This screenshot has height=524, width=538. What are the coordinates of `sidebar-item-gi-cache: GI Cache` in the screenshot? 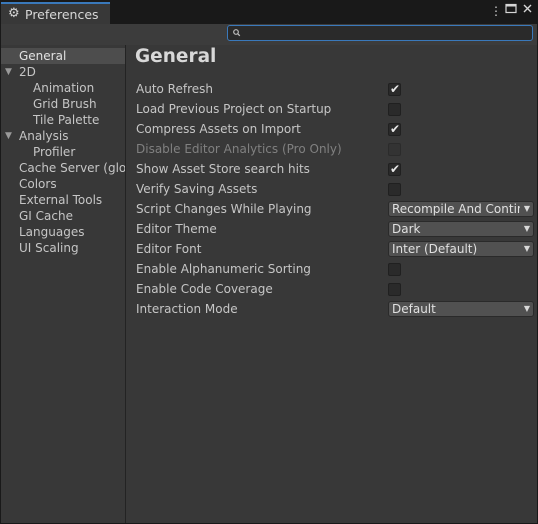 It's located at (63, 216).